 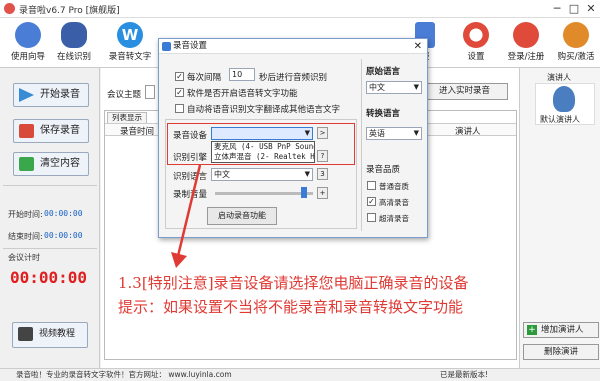 I want to click on target-language-select: 英语 ▼, so click(x=394, y=133).